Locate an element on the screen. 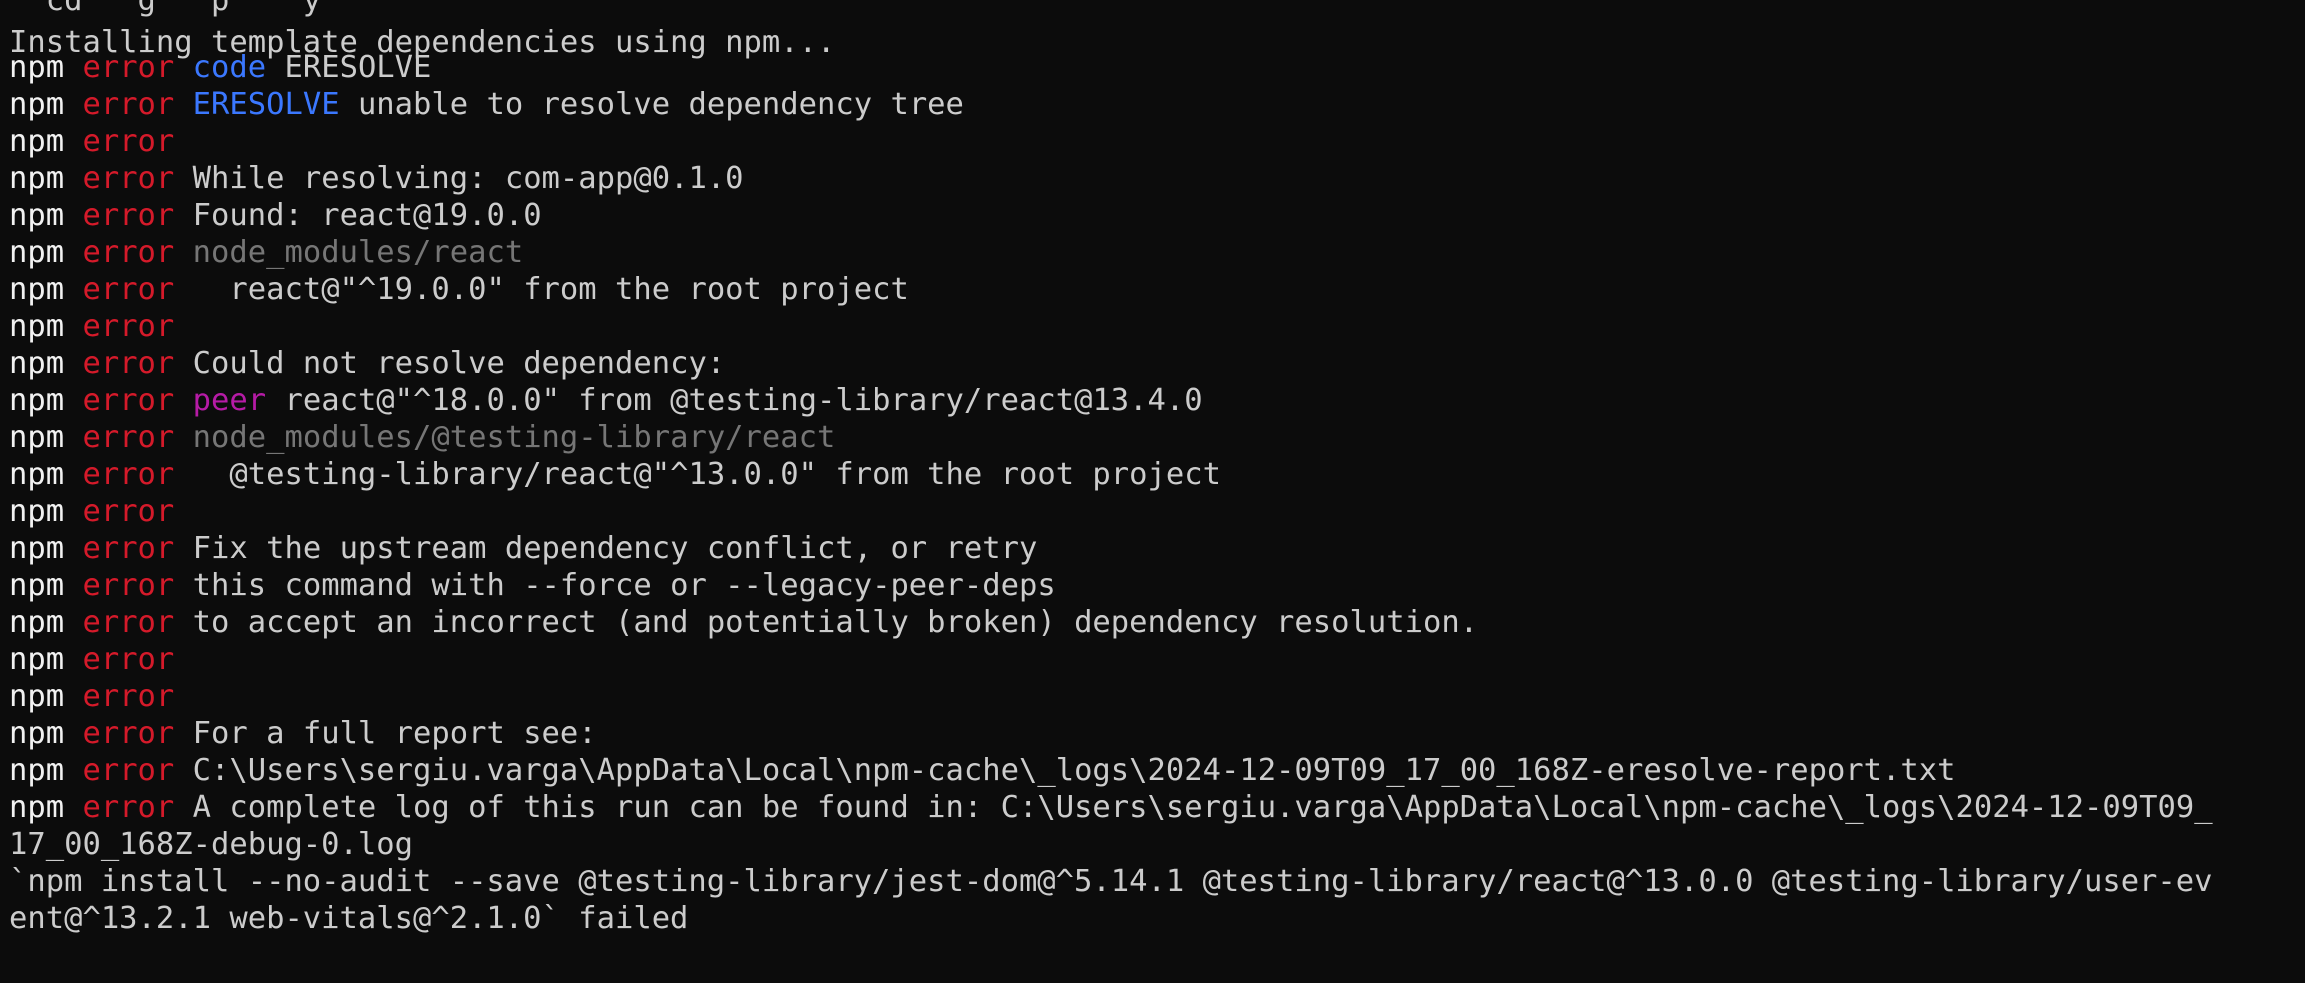 Image resolution: width=2305 pixels, height=983 pixels. log-message: unable to resolve dependency tree is located at coordinates (651, 104).